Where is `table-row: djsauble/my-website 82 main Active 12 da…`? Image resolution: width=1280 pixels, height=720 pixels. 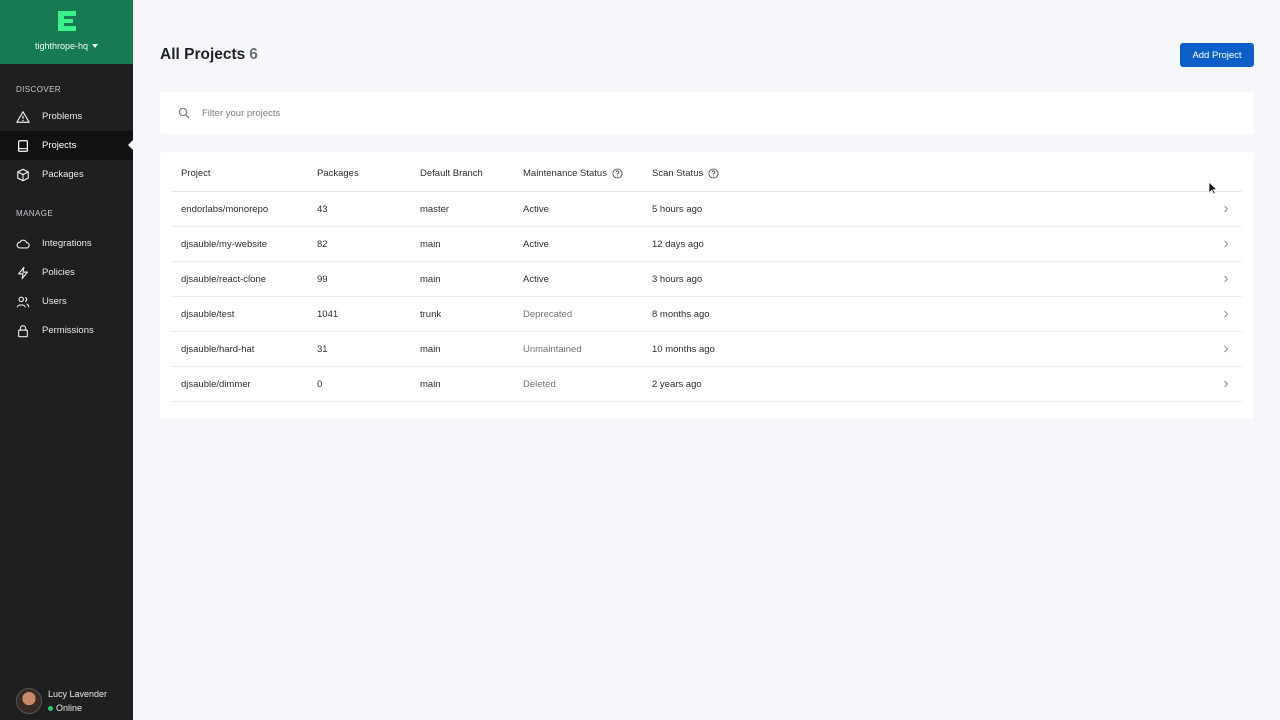 table-row: djsauble/my-website 82 main Active 12 da… is located at coordinates (706, 244).